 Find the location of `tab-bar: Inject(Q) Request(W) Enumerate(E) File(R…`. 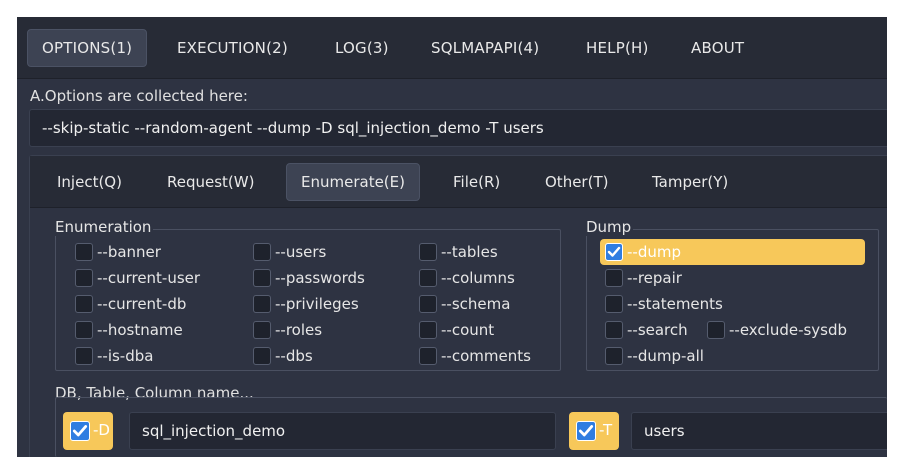

tab-bar: Inject(Q) Request(W) Enumerate(E) File(R… is located at coordinates (458, 182).